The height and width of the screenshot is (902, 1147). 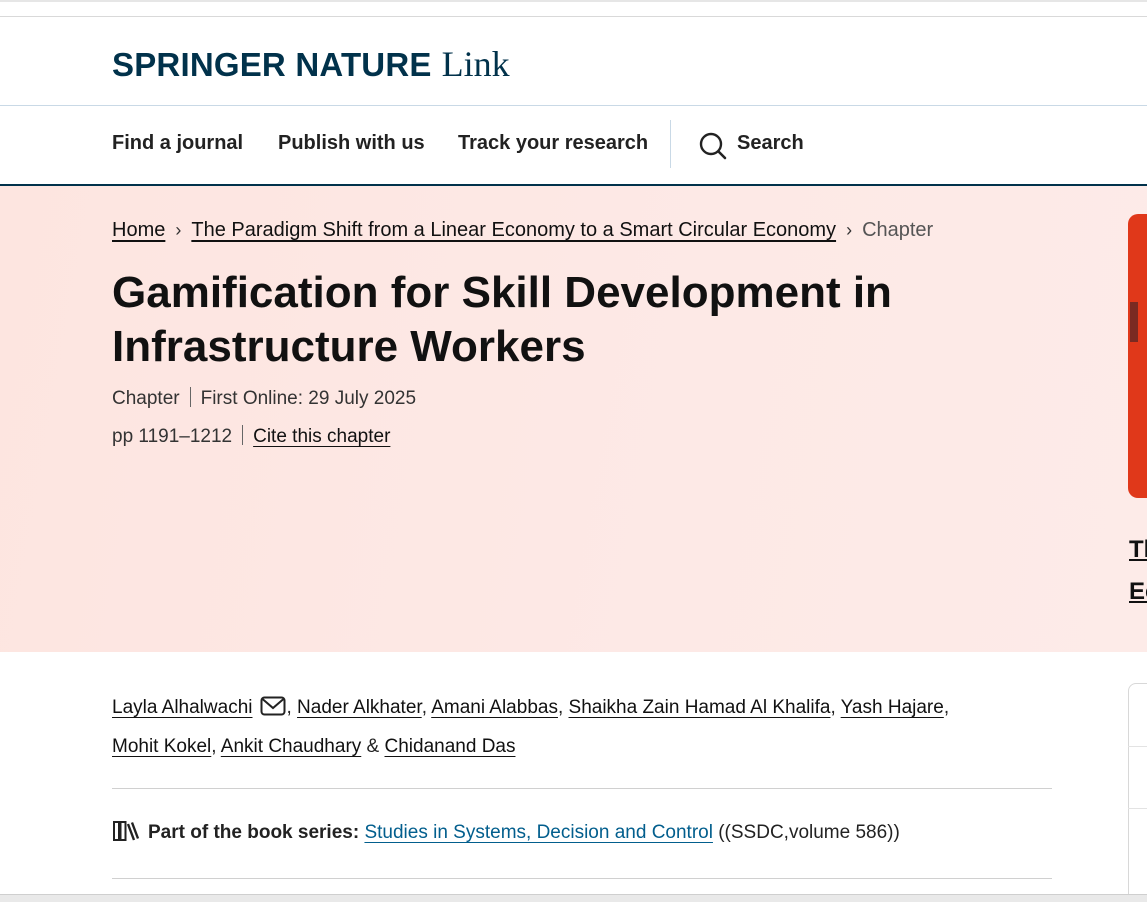 What do you see at coordinates (254, 832) in the screenshot?
I see `series-label: Part of the book series:` at bounding box center [254, 832].